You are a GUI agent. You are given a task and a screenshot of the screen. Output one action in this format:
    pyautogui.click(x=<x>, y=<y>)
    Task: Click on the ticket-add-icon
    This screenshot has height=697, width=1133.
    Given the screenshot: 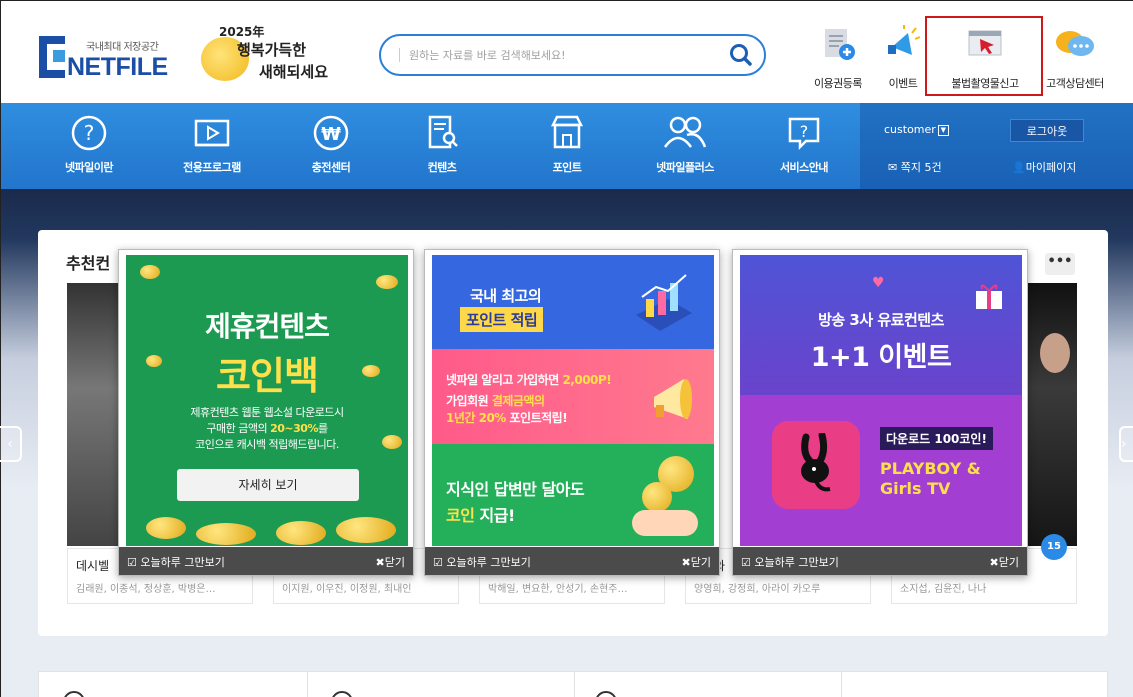 What is the action you would take?
    pyautogui.click(x=838, y=45)
    